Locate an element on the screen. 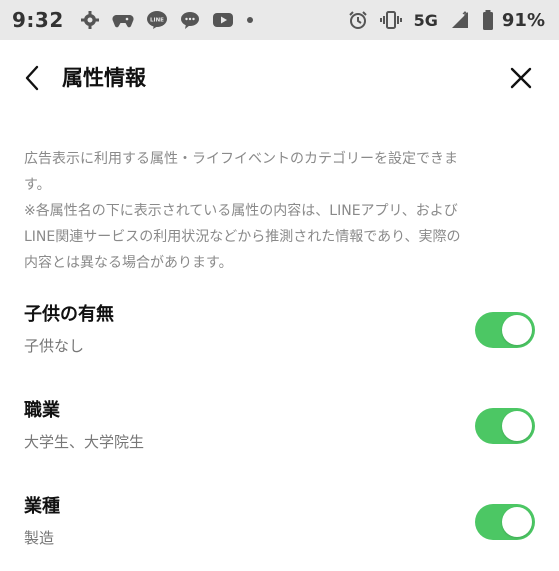 Image resolution: width=559 pixels, height=571 pixels. network-type-label: 5G is located at coordinates (425, 20).